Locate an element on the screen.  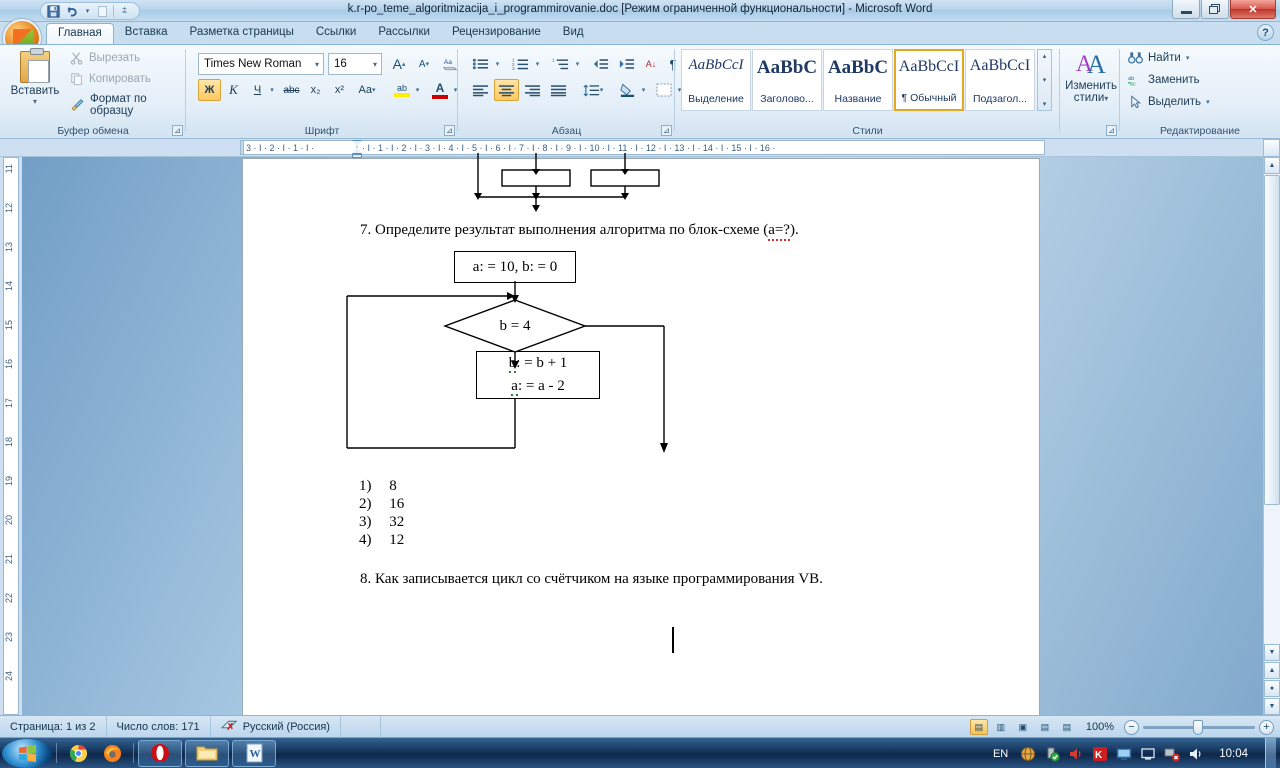
gallery-more-icon: ▾ is located at coordinates (1045, 104).